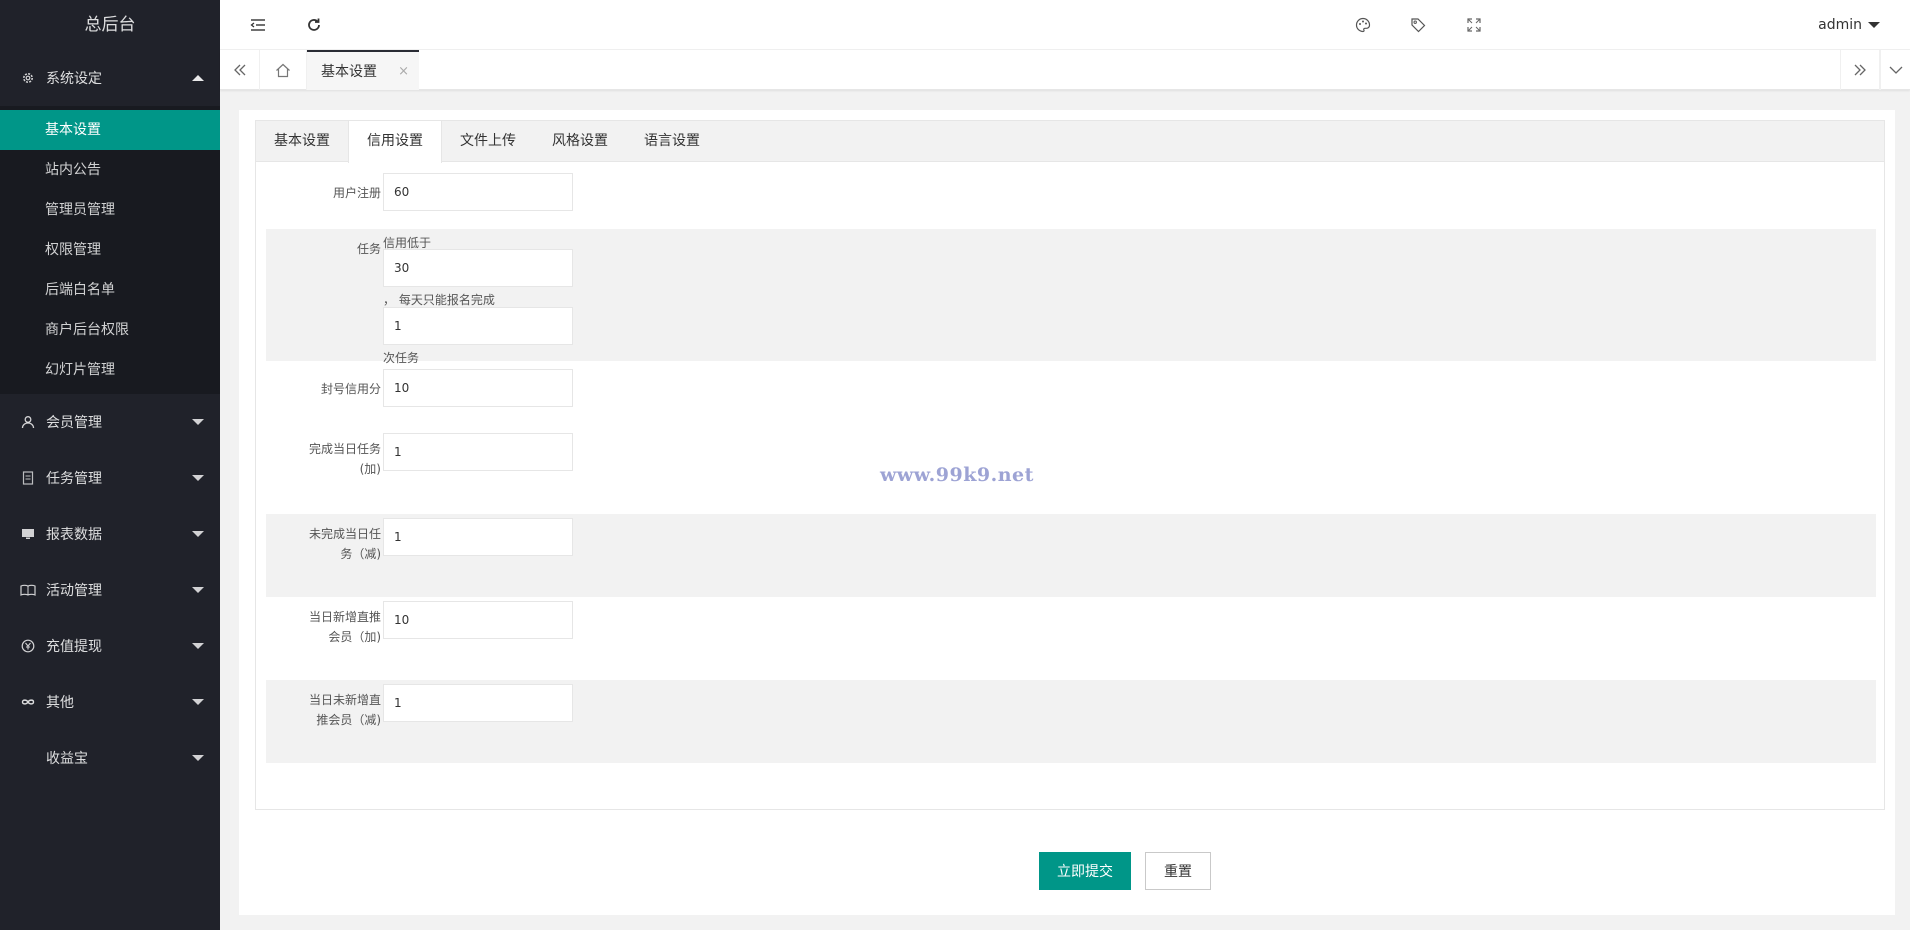  I want to click on form-row-ban-credit: 封号信用分, so click(1071, 395).